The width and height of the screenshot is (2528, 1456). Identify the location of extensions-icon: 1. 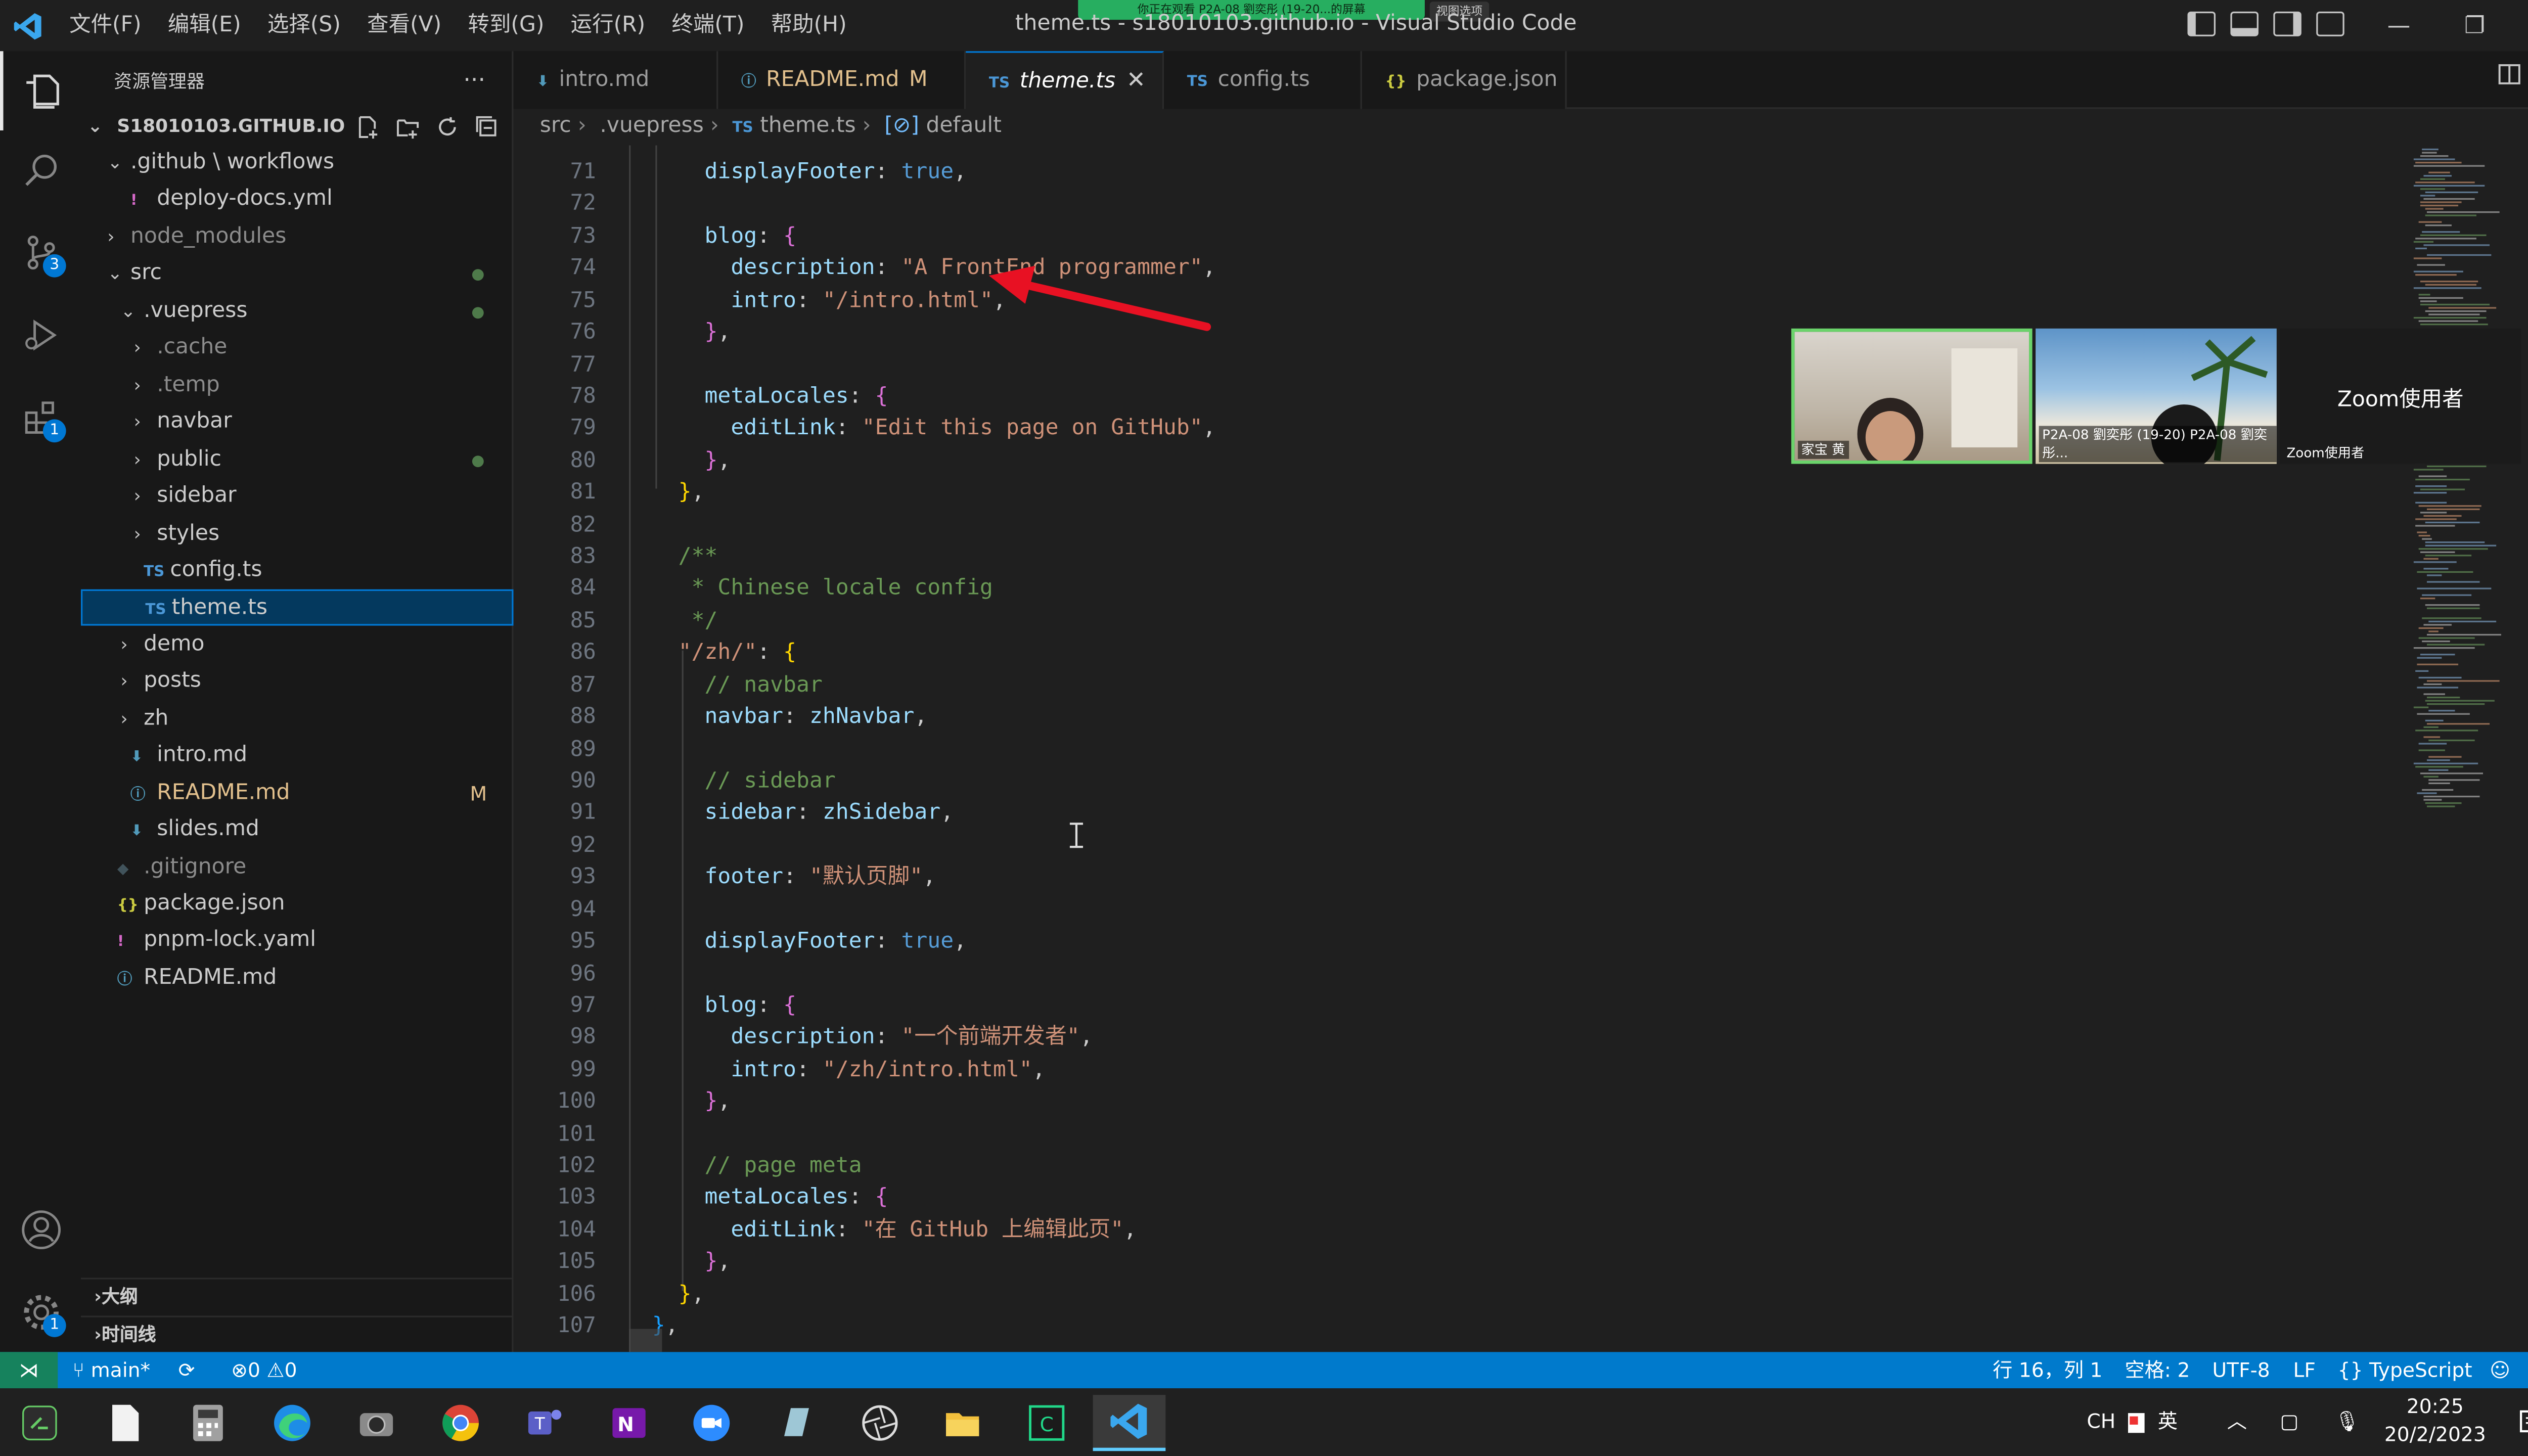
(40, 418).